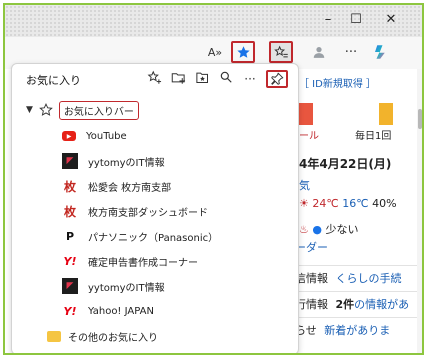 This screenshot has height=360, width=433. Describe the element at coordinates (351, 52) in the screenshot. I see `settings-more-button: ···` at that location.